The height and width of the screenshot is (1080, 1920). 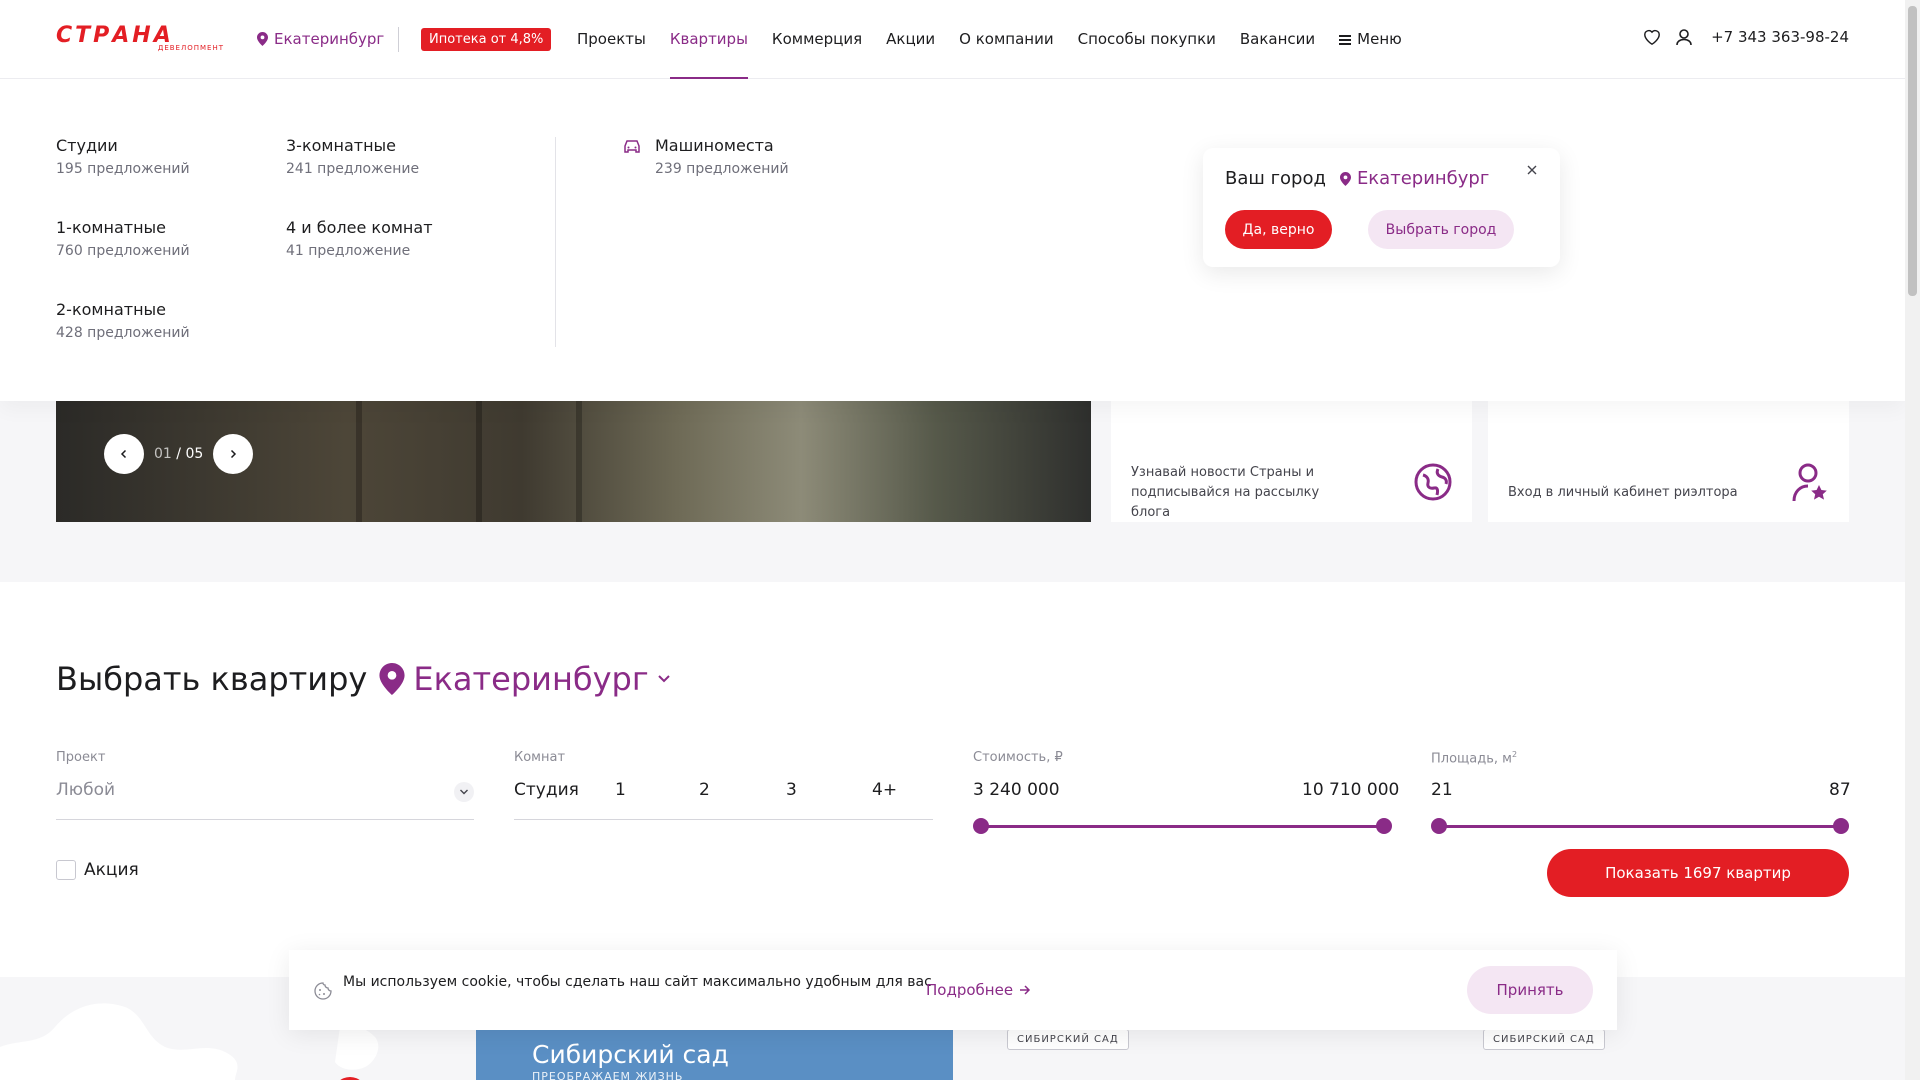 What do you see at coordinates (81, 757) in the screenshot?
I see `project-label: Проект` at bounding box center [81, 757].